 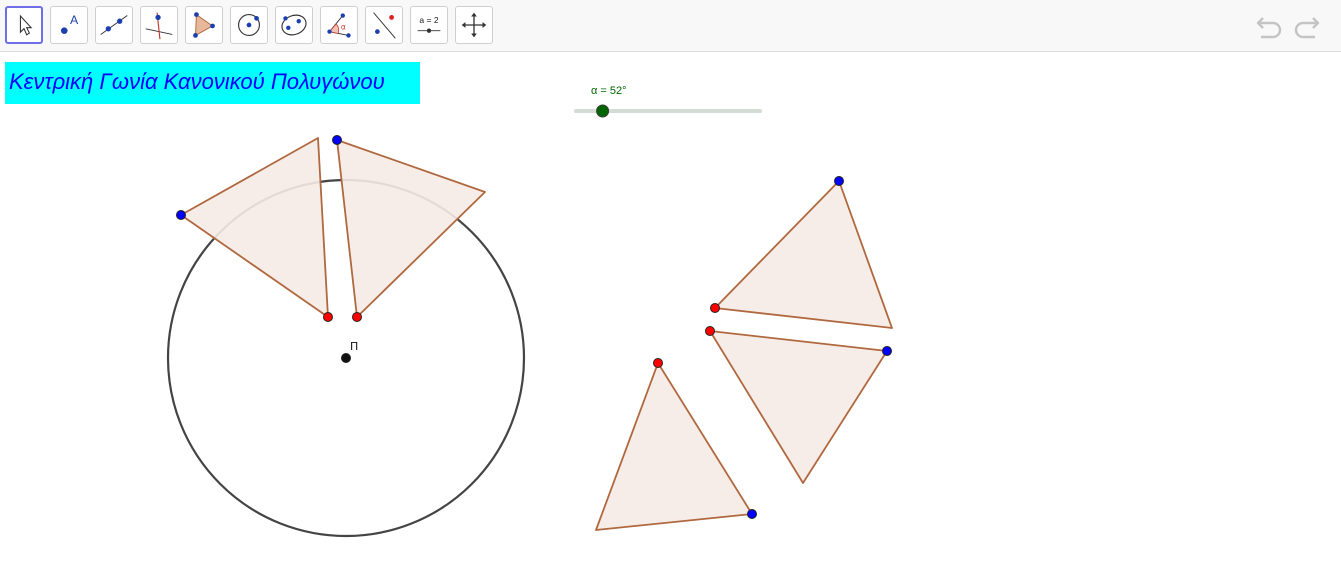 I want to click on slider-icon: a = 2, so click(x=429, y=24).